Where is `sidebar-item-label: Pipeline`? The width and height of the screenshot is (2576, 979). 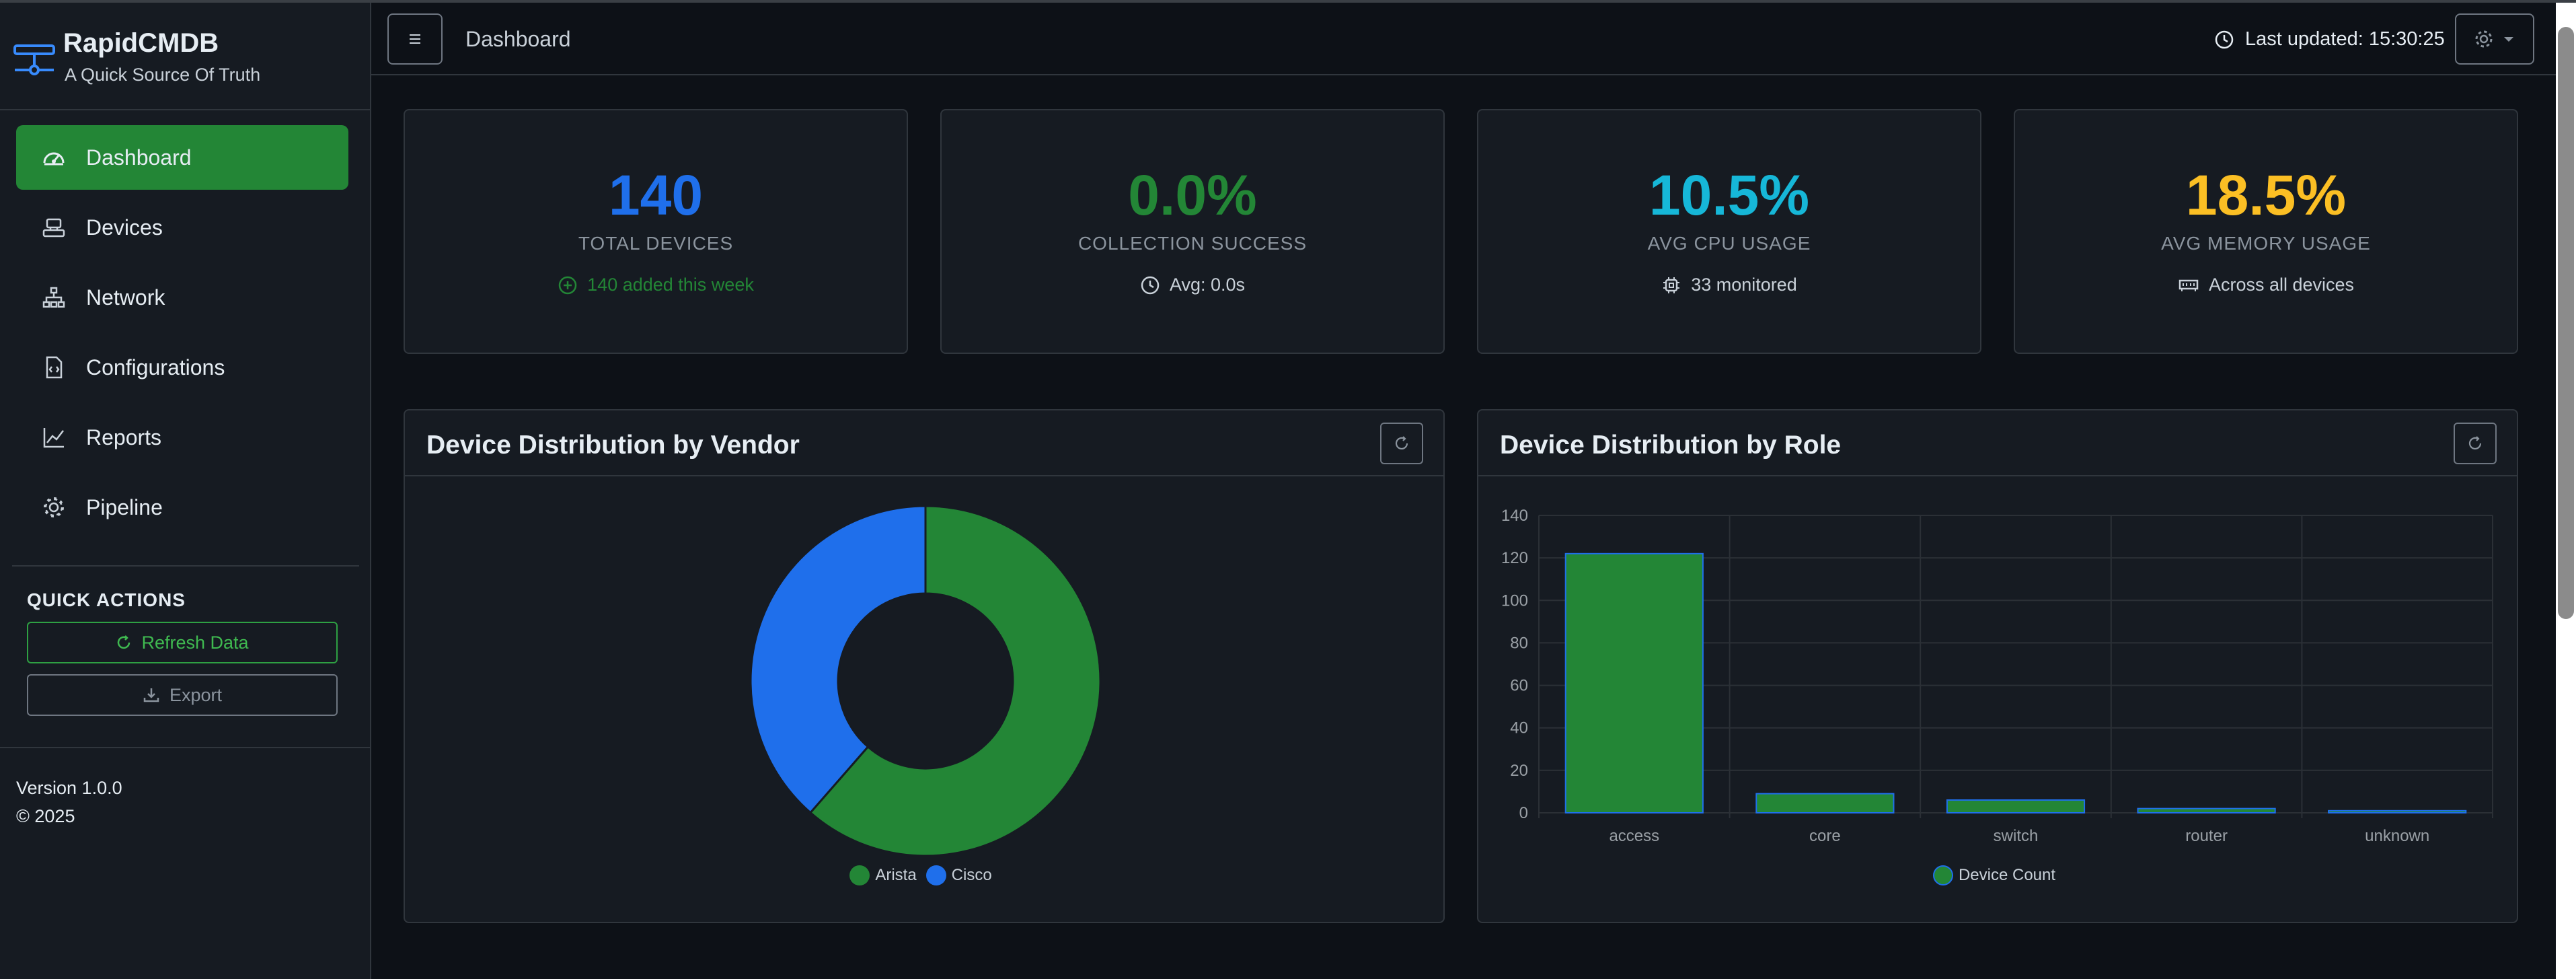 sidebar-item-label: Pipeline is located at coordinates (124, 507).